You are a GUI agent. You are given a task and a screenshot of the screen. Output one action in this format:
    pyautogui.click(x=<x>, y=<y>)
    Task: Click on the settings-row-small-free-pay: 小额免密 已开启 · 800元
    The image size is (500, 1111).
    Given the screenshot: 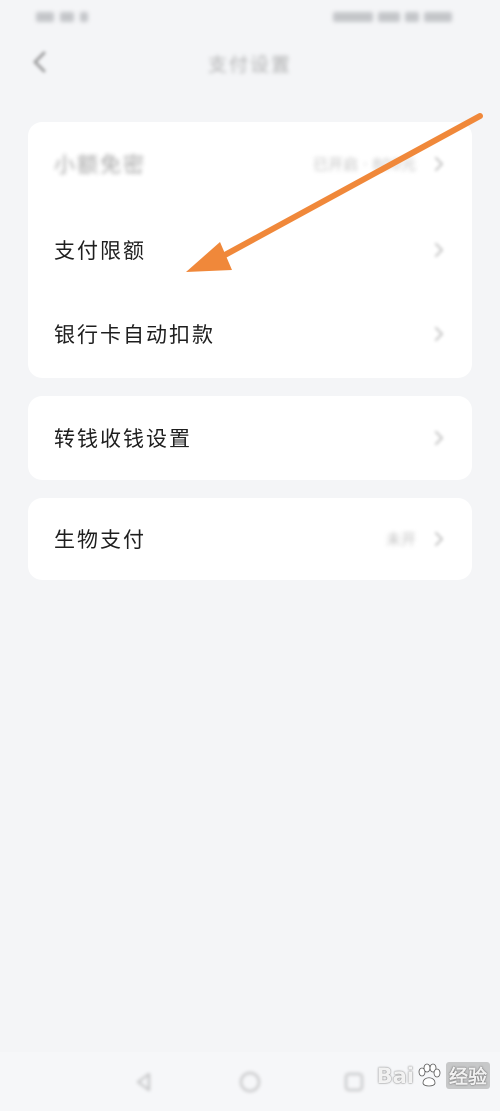 What is the action you would take?
    pyautogui.click(x=250, y=164)
    